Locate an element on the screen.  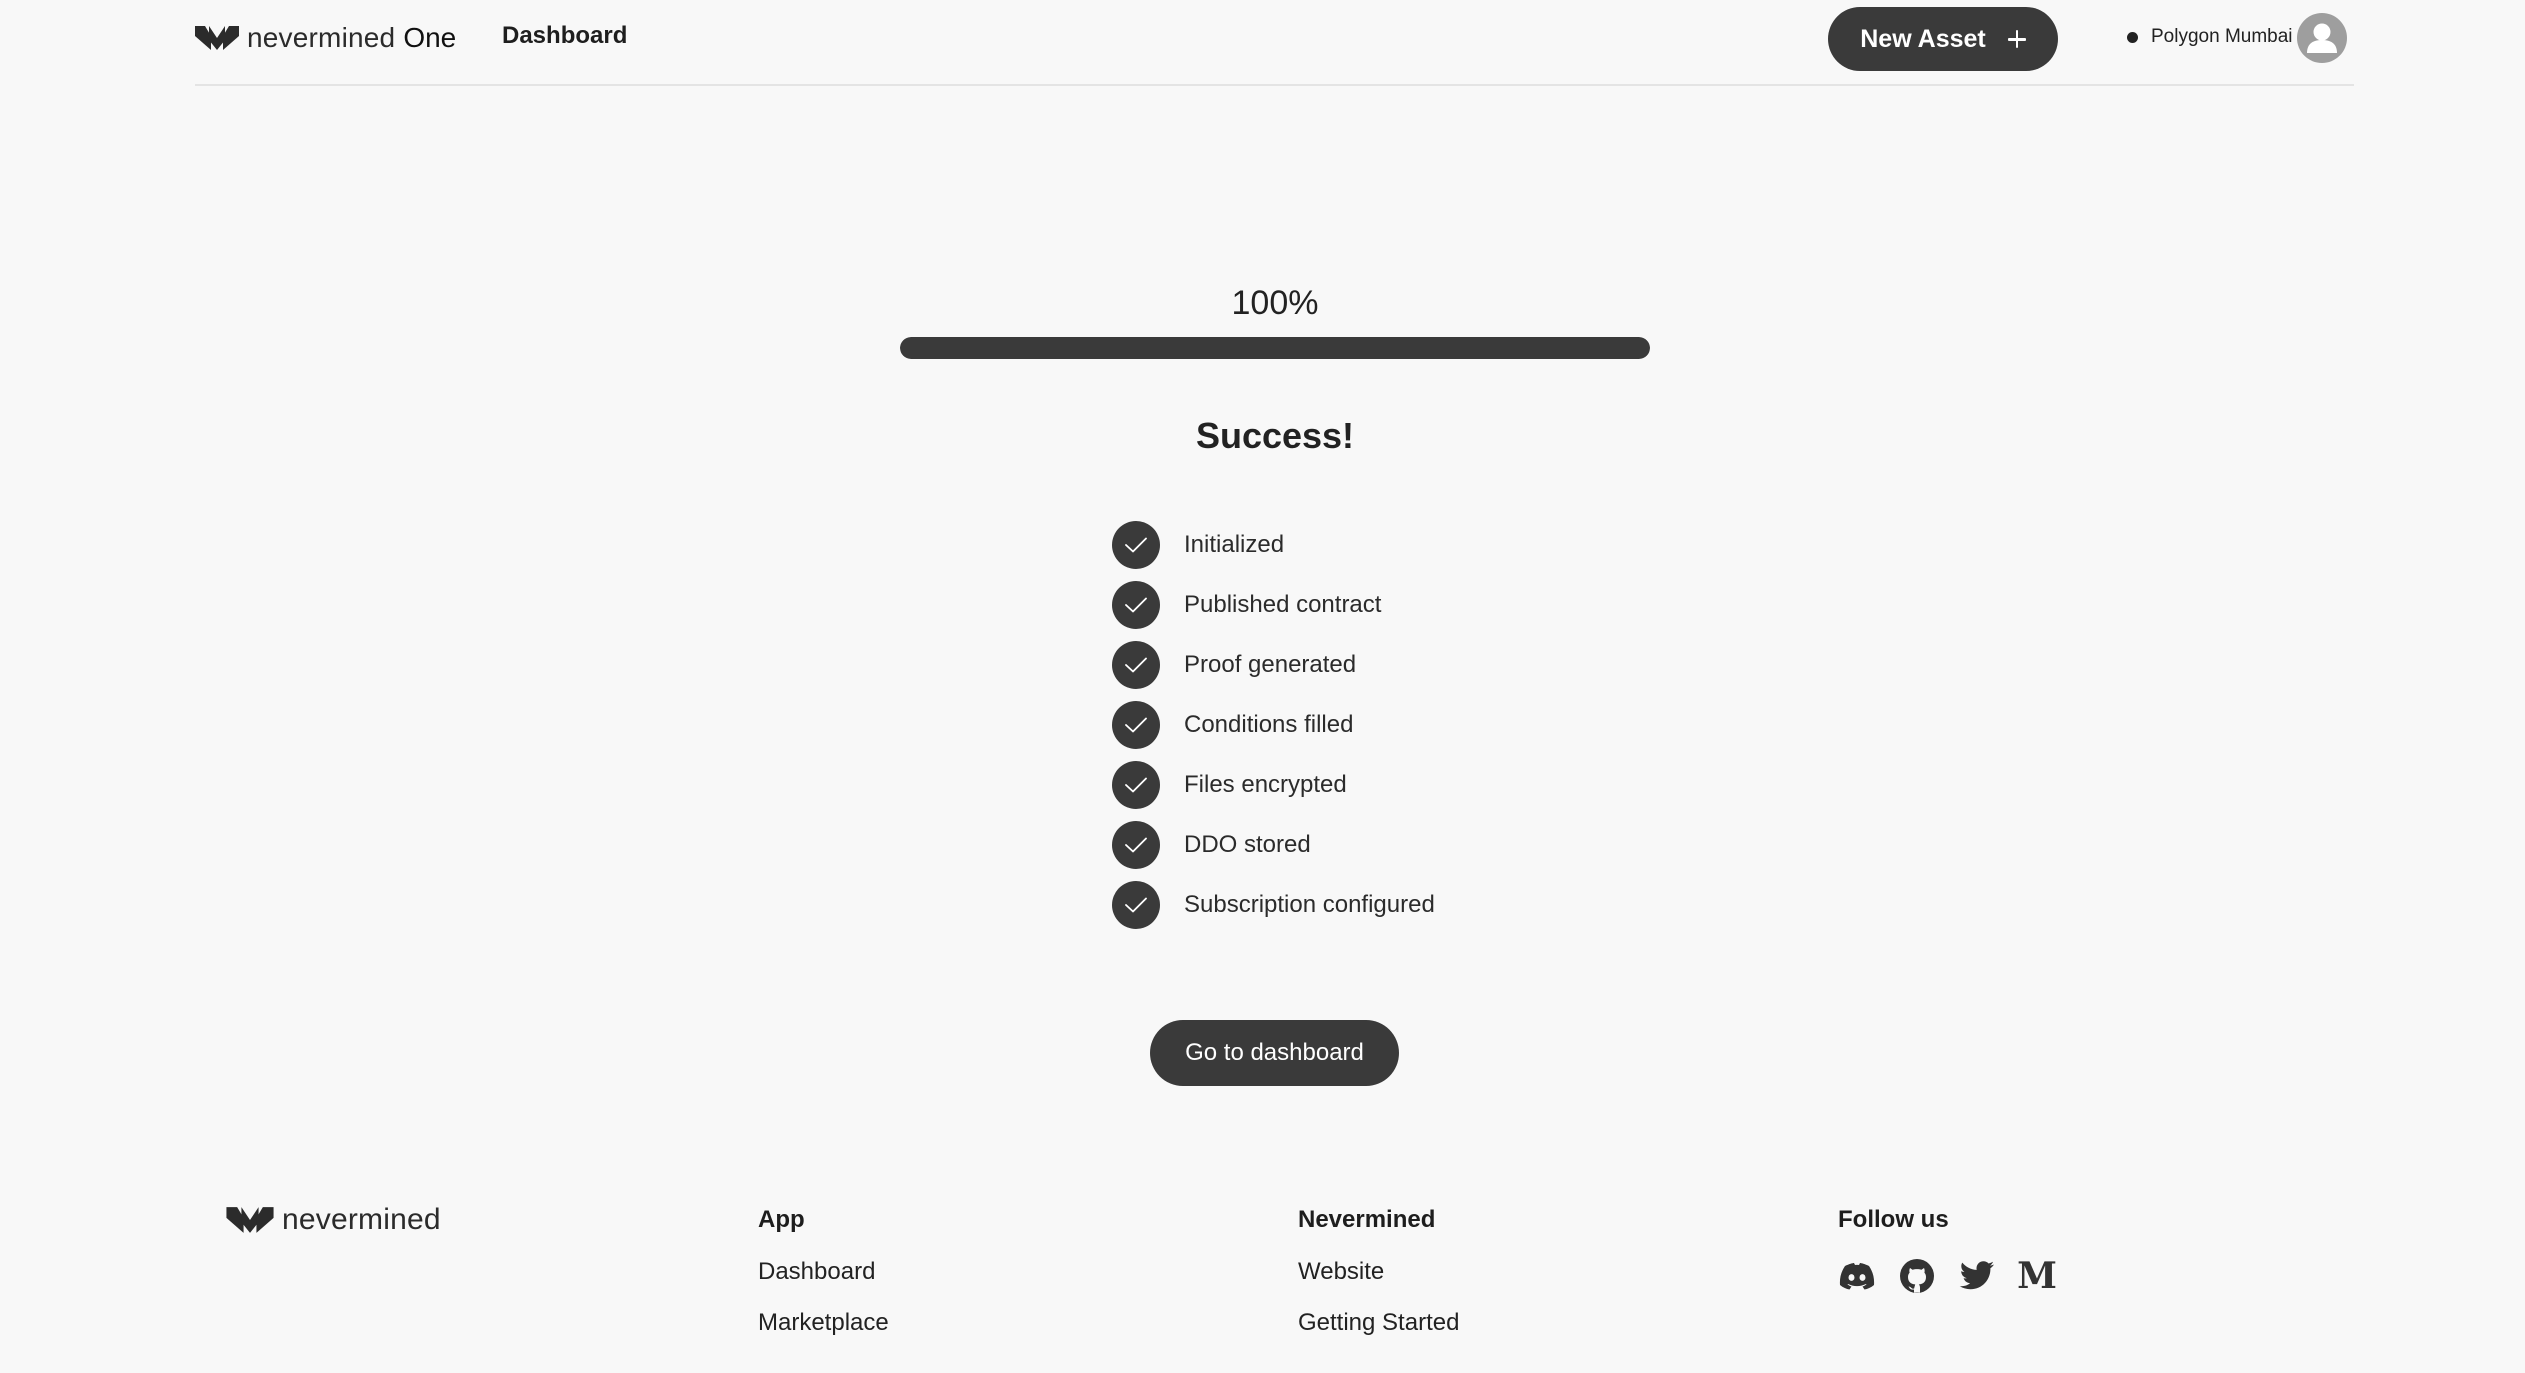
step-label: Proof generated is located at coordinates (1270, 664).